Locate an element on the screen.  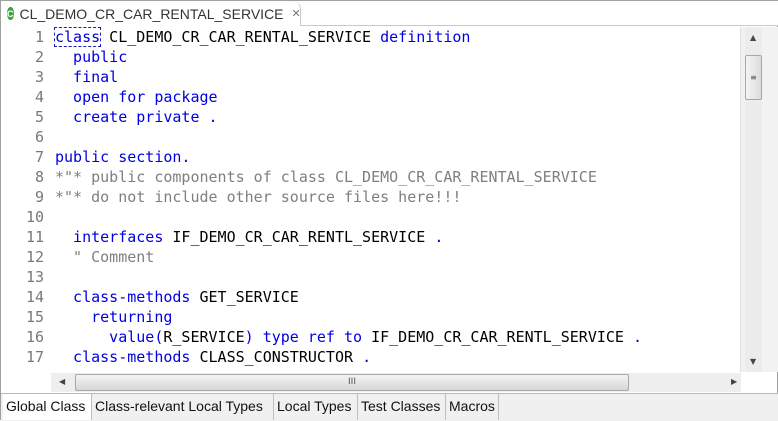
scroll-up-icon: ▲ is located at coordinates (753, 37).